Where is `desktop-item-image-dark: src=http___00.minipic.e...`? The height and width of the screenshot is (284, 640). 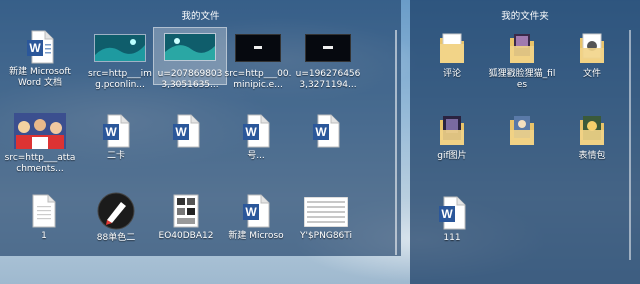 desktop-item-image-dark: src=http___00.minipic.e... is located at coordinates (258, 60).